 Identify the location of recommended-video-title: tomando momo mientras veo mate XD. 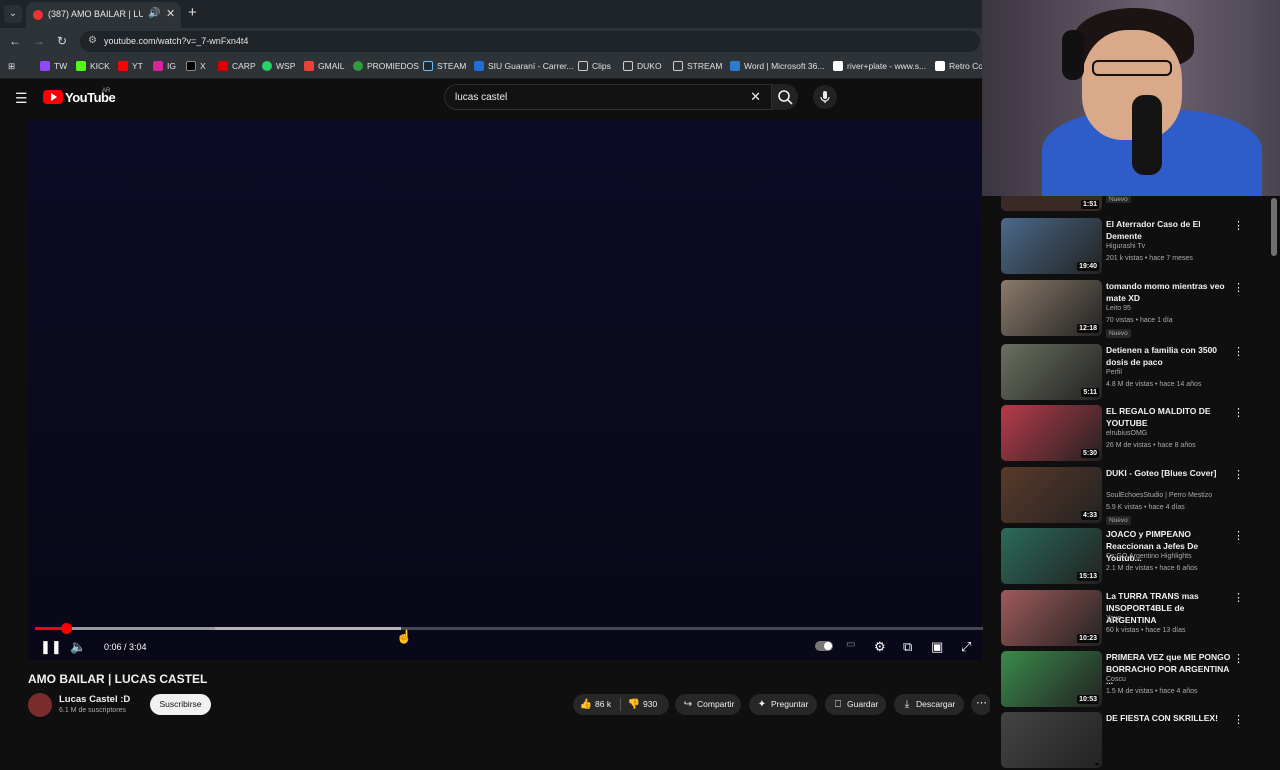
(1170, 292).